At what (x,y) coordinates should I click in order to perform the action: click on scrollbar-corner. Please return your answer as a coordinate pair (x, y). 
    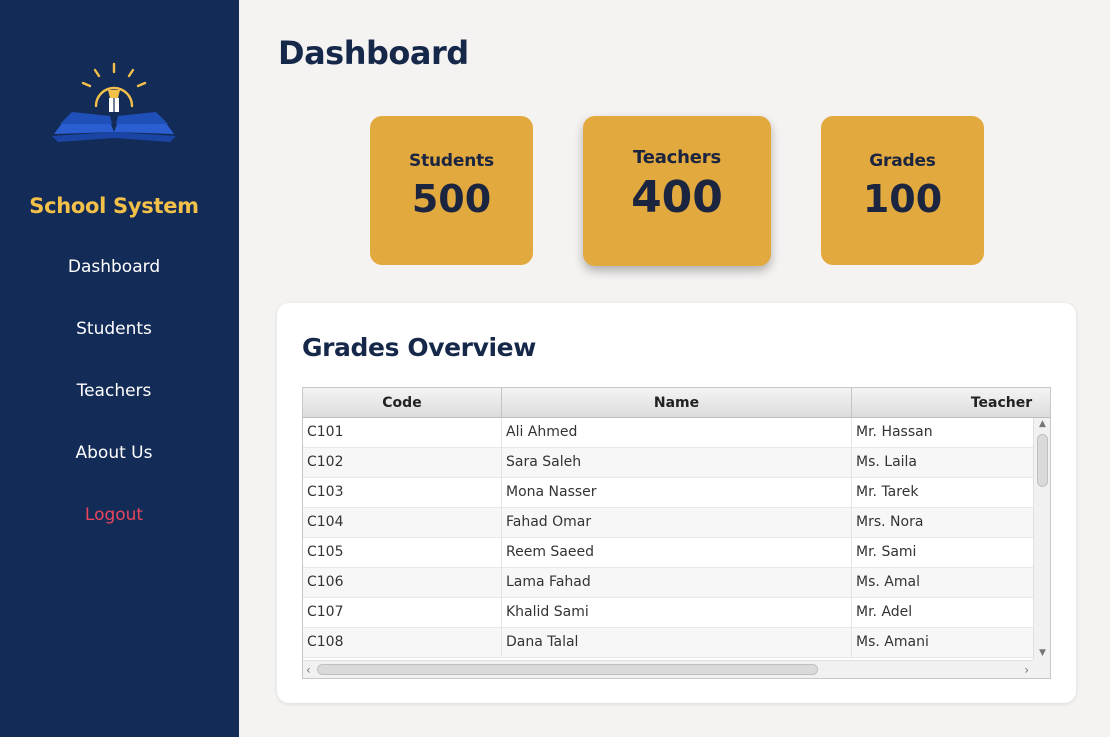
    Looking at the image, I should click on (1041, 669).